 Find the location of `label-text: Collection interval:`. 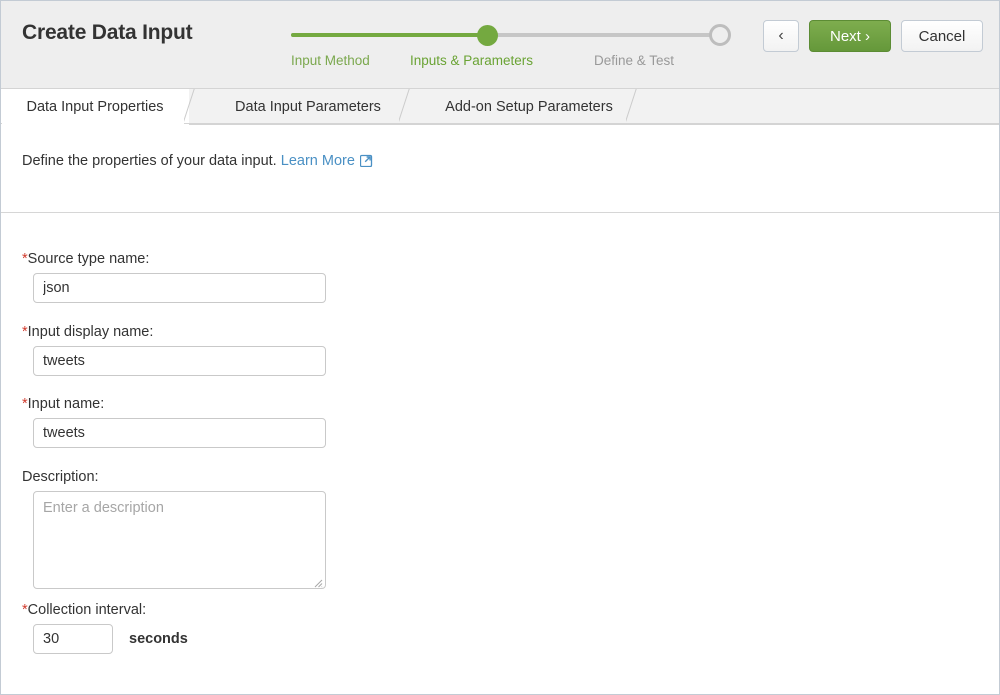

label-text: Collection interval: is located at coordinates (87, 610).